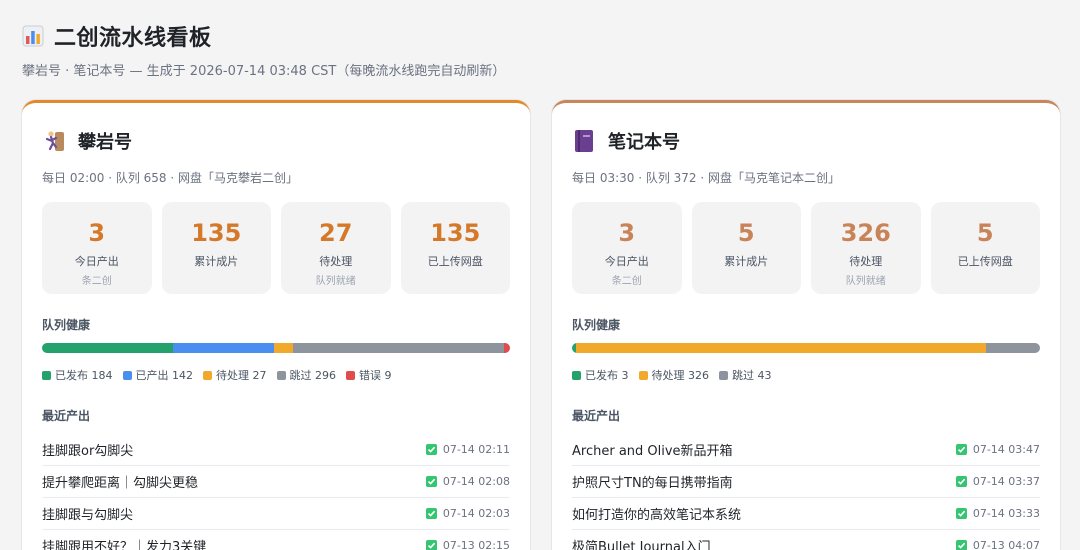  I want to click on legend-item-error: 错误 9, so click(369, 375).